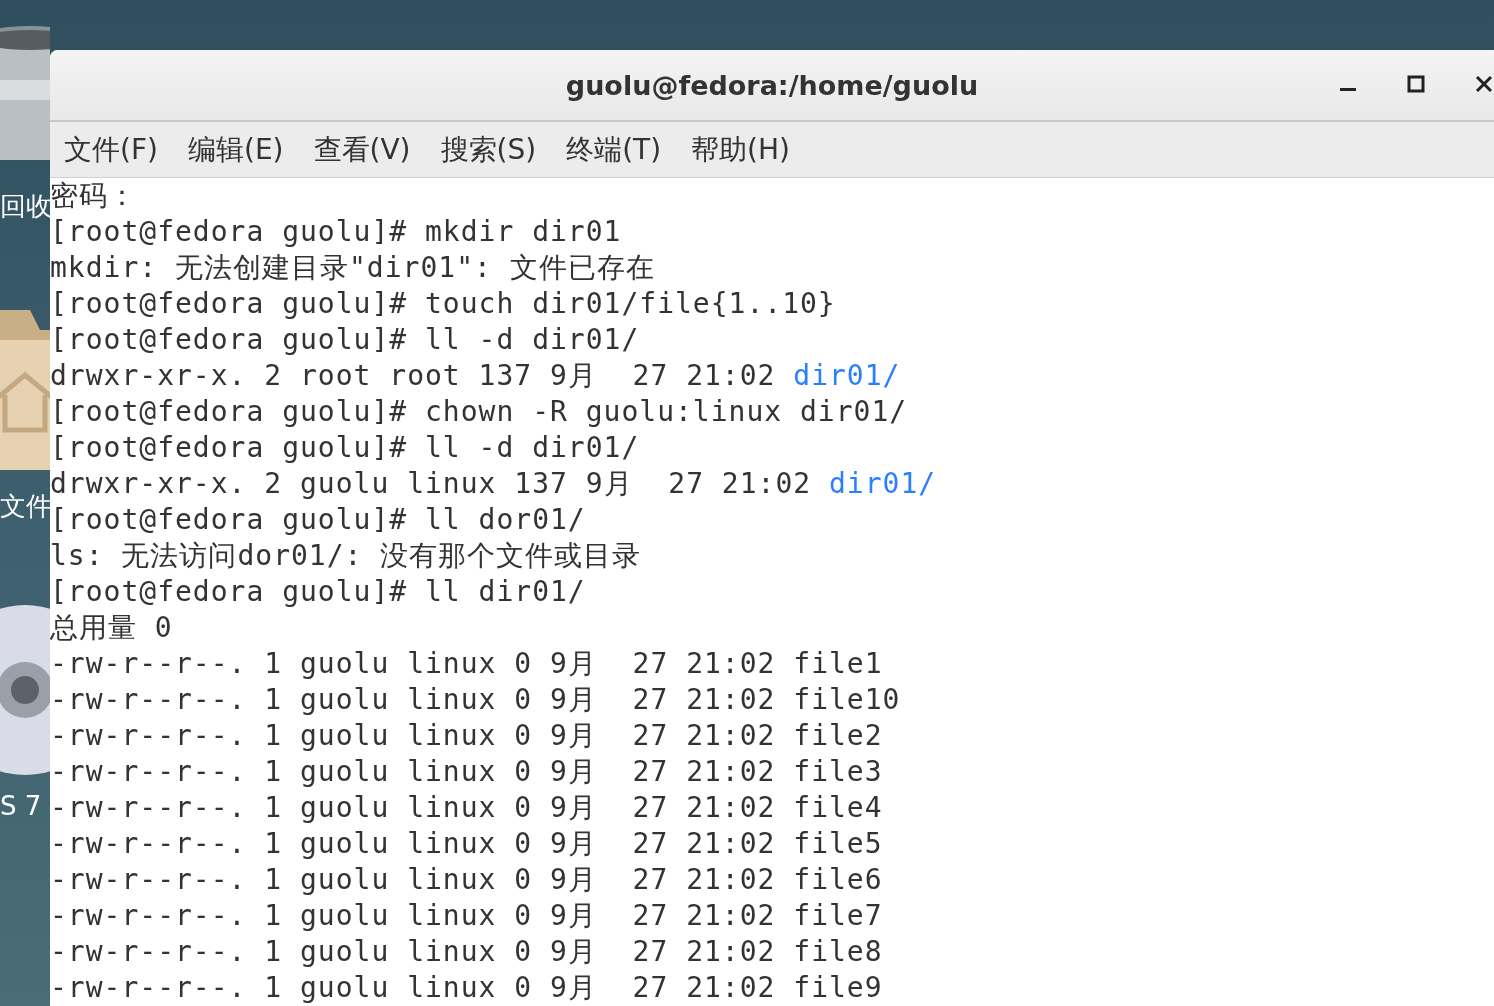  What do you see at coordinates (111, 149) in the screenshot?
I see `menu-item: 文件(F)` at bounding box center [111, 149].